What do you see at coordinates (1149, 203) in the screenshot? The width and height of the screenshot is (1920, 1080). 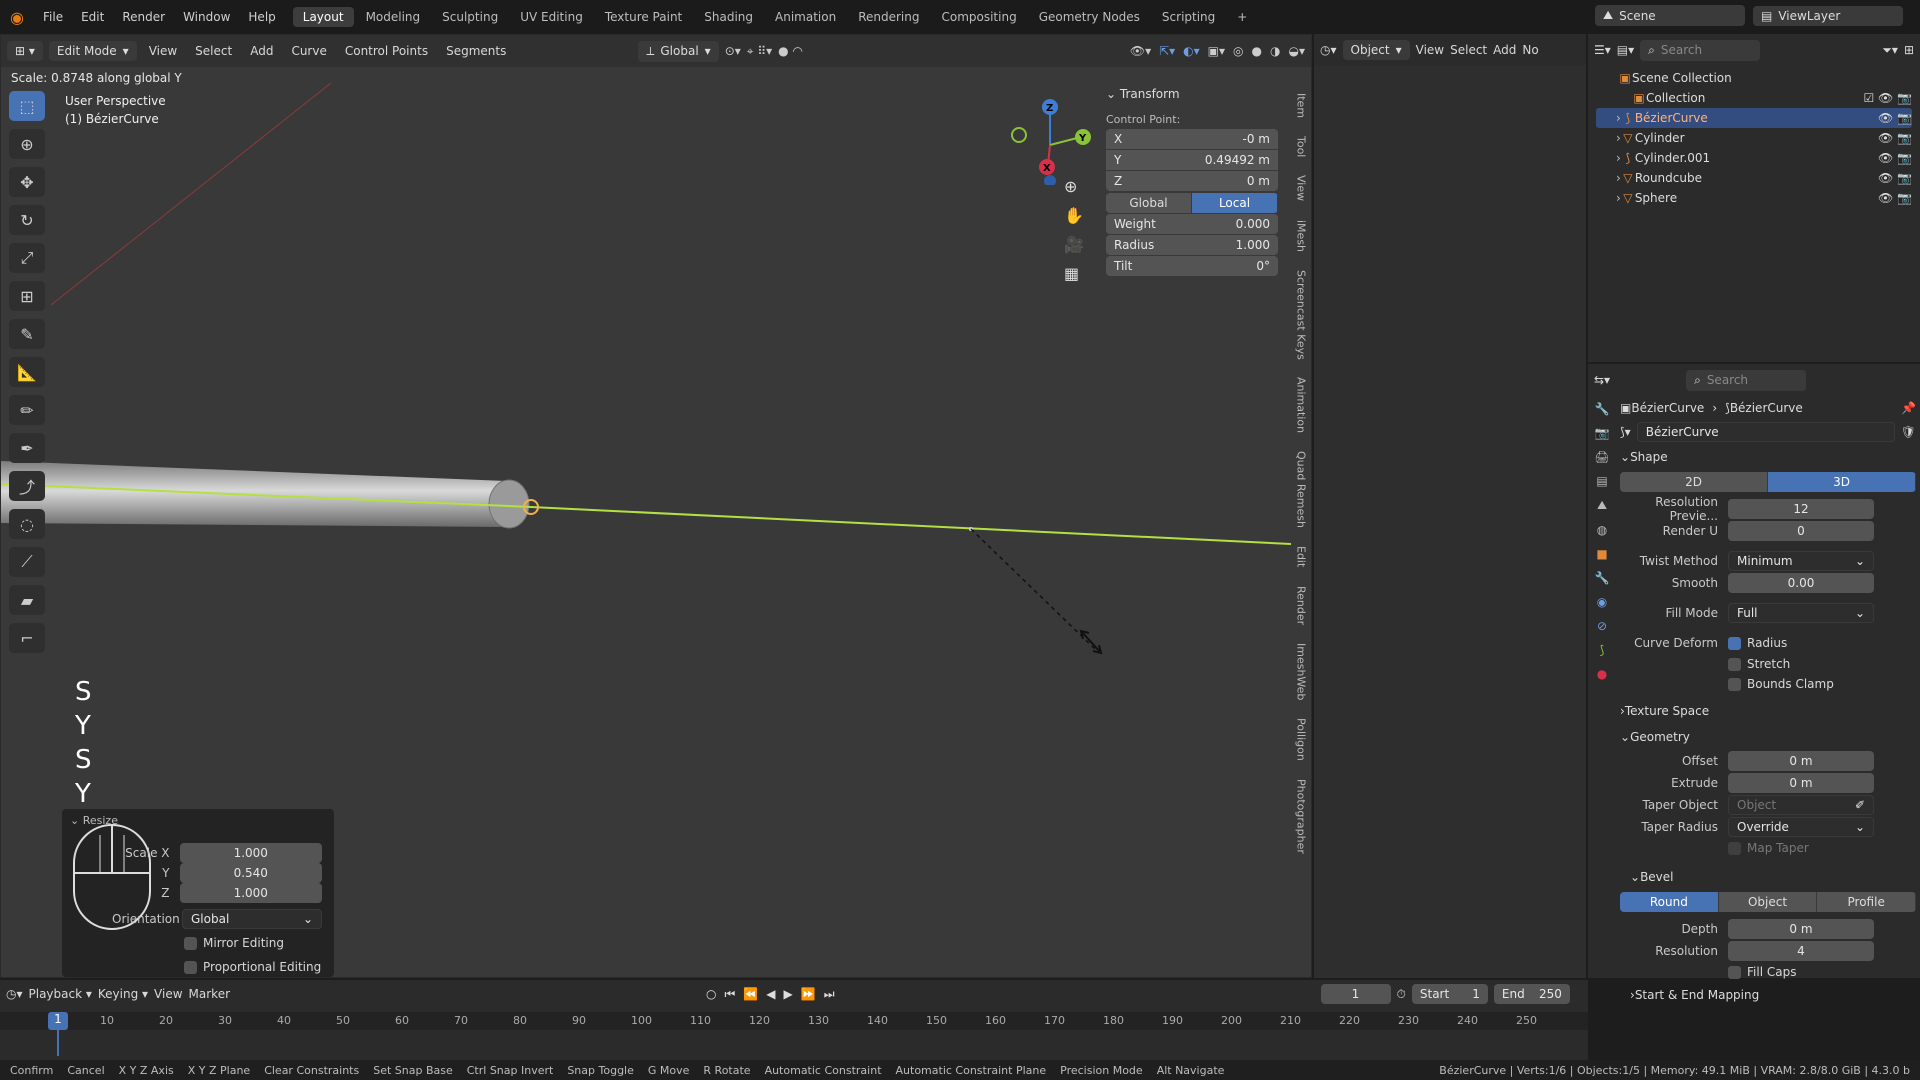 I see `global-space-button: Global` at bounding box center [1149, 203].